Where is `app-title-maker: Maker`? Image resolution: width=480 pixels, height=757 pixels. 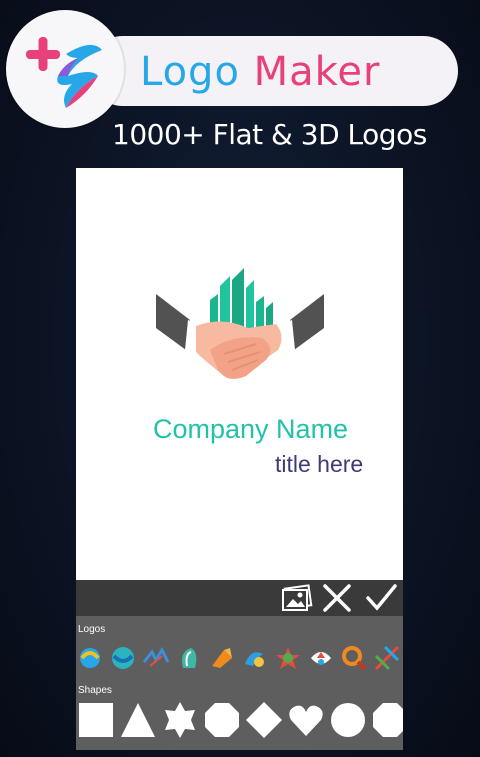 app-title-maker: Maker is located at coordinates (317, 72).